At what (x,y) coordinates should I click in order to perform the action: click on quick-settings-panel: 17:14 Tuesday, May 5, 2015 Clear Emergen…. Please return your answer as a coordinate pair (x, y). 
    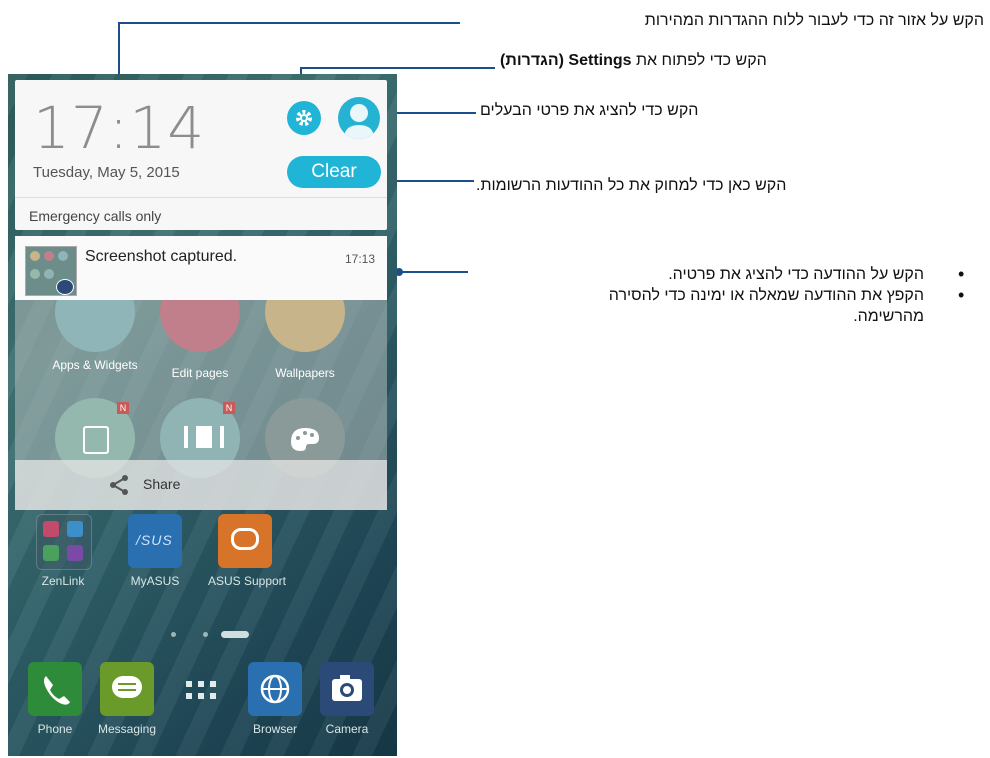
    Looking at the image, I should click on (201, 155).